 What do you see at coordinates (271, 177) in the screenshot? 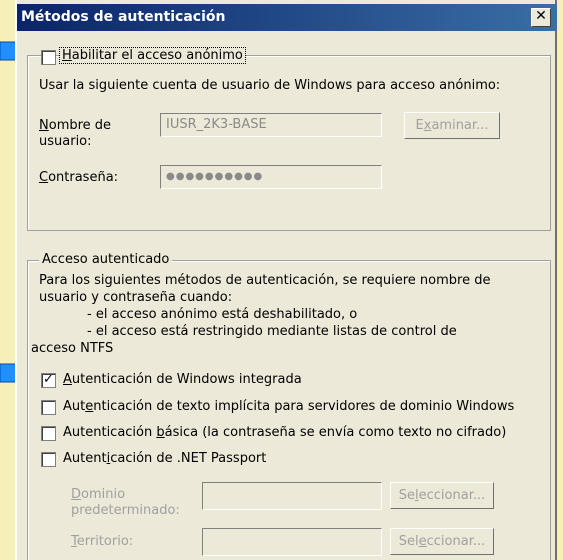
I see `password-field: ●●●●●●●●●●` at bounding box center [271, 177].